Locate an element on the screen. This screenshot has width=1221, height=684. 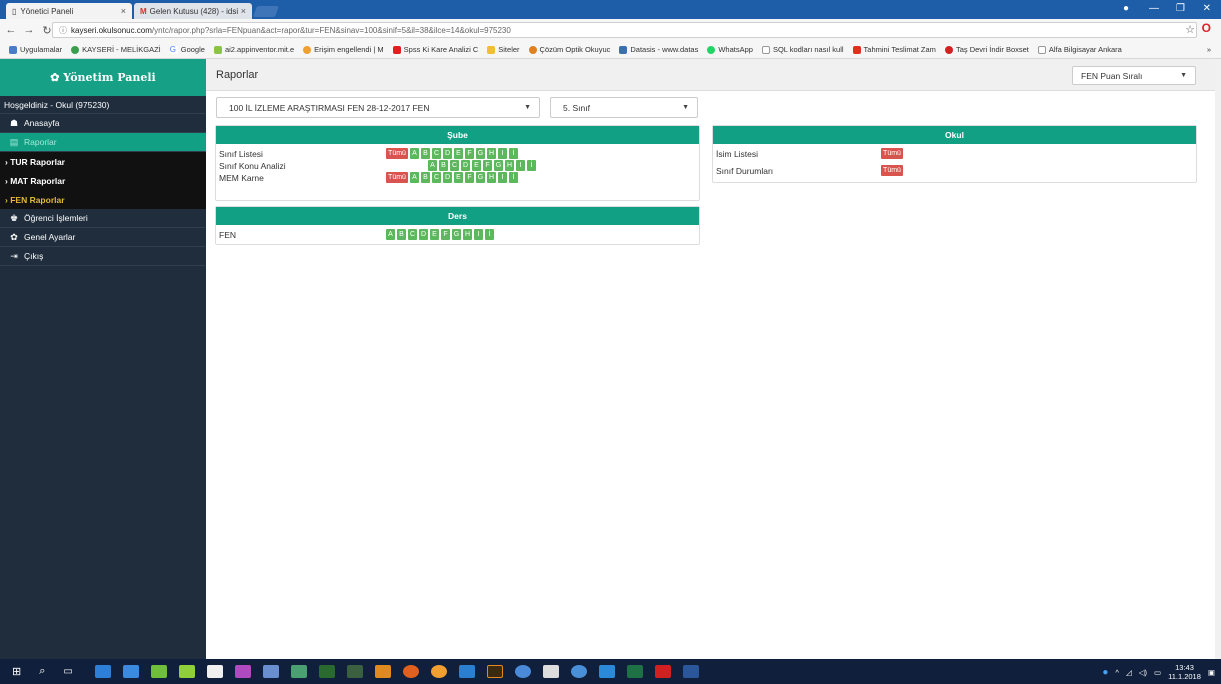
ie-icon is located at coordinates (606, 671).